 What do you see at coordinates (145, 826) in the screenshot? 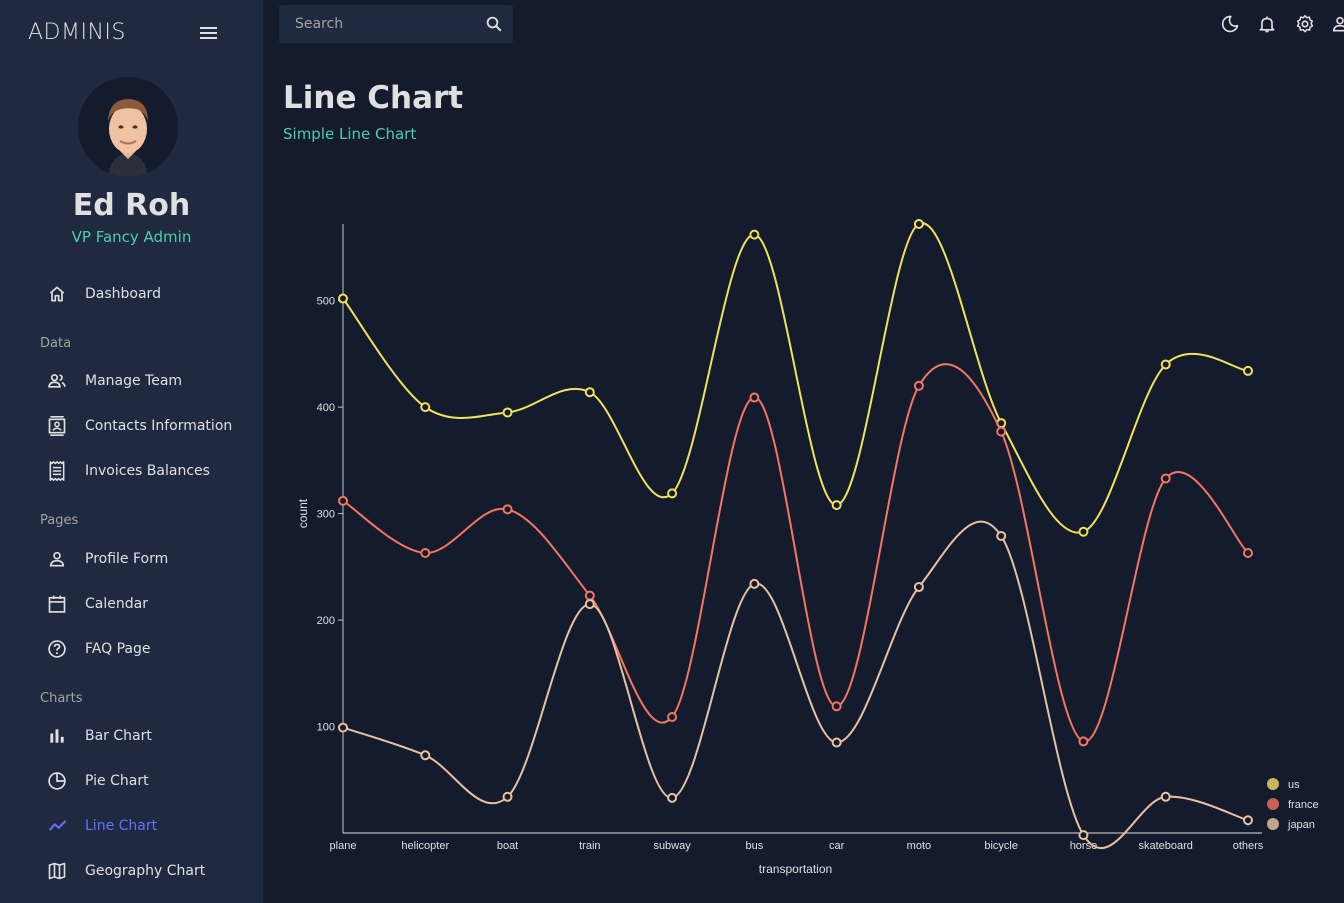
I see `sidebar-item-line-chart: Line Chart` at bounding box center [145, 826].